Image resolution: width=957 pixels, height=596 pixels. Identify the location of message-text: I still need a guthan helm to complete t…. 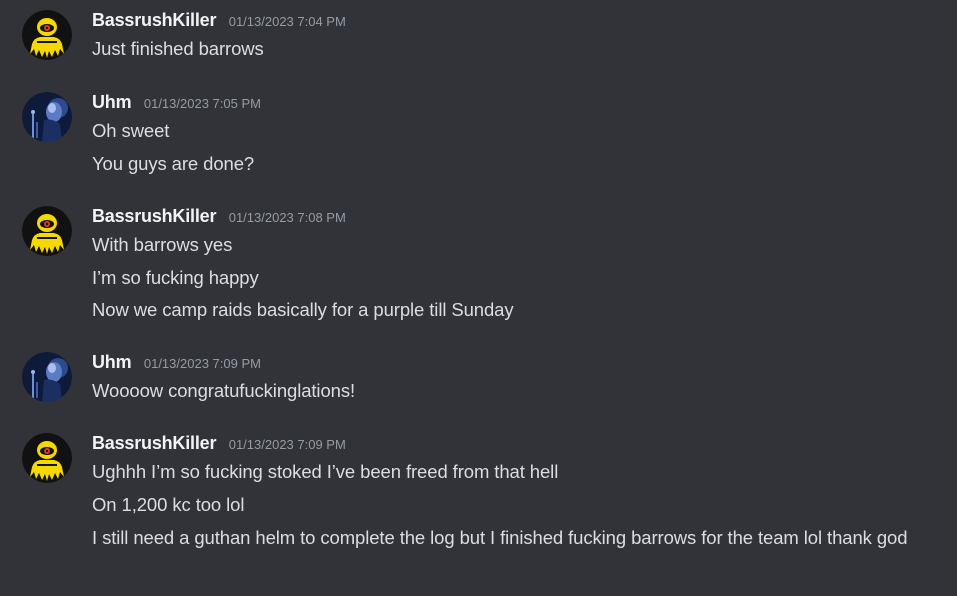
(500, 537).